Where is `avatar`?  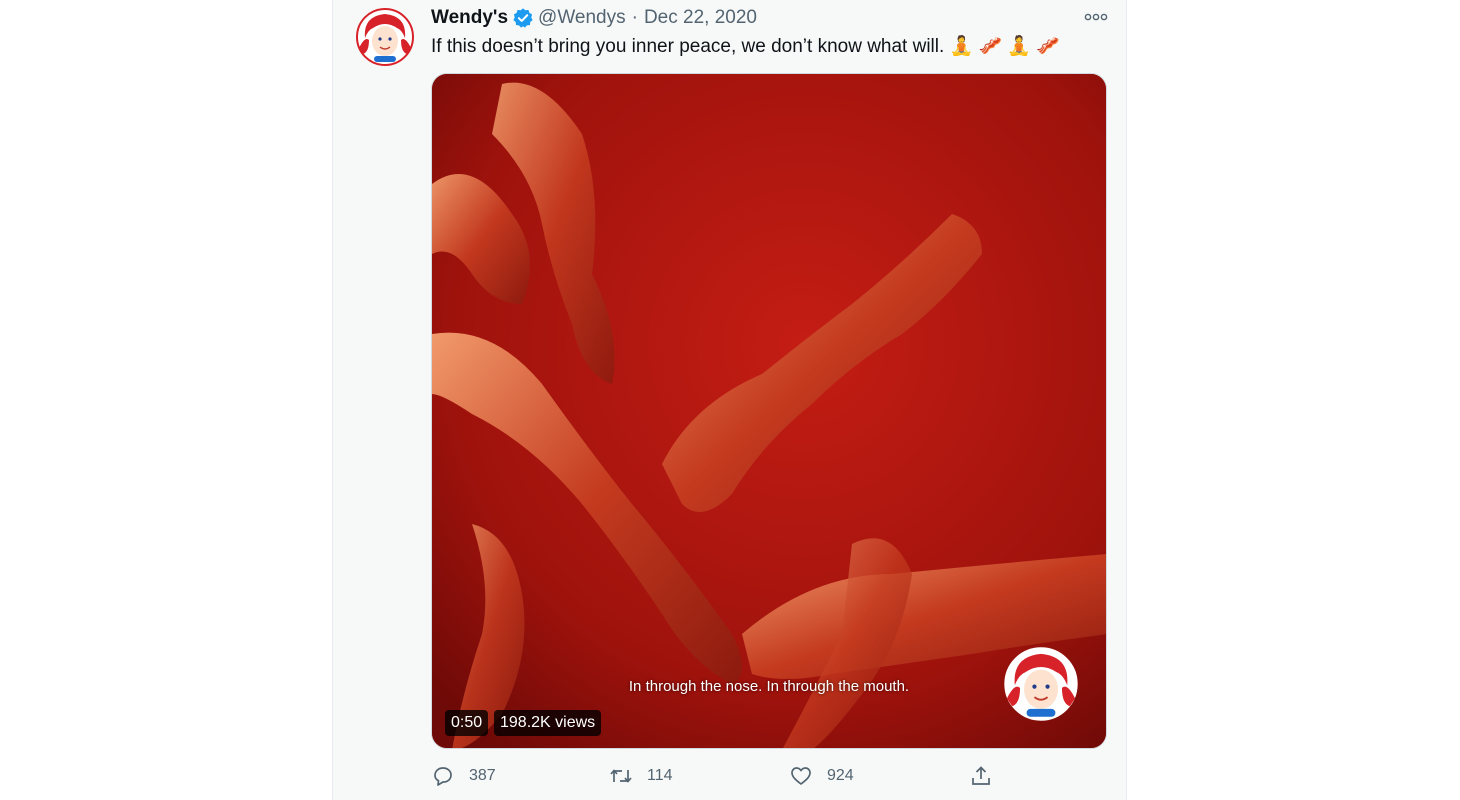 avatar is located at coordinates (385, 37).